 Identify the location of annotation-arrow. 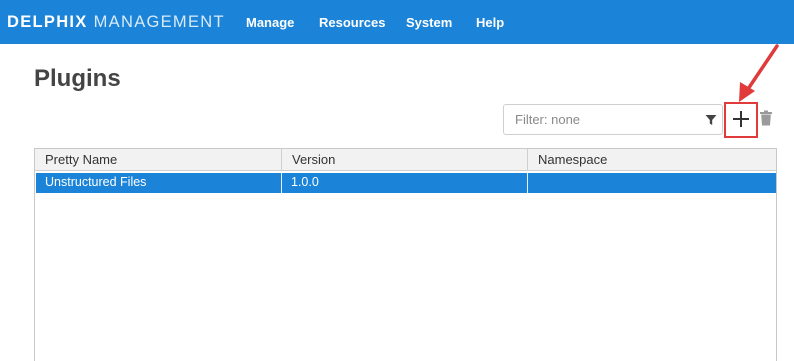
(759, 73).